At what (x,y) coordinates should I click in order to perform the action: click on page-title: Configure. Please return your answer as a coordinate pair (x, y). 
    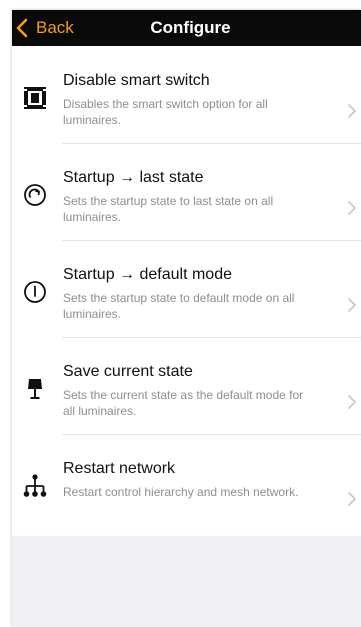
    Looking at the image, I should click on (190, 27).